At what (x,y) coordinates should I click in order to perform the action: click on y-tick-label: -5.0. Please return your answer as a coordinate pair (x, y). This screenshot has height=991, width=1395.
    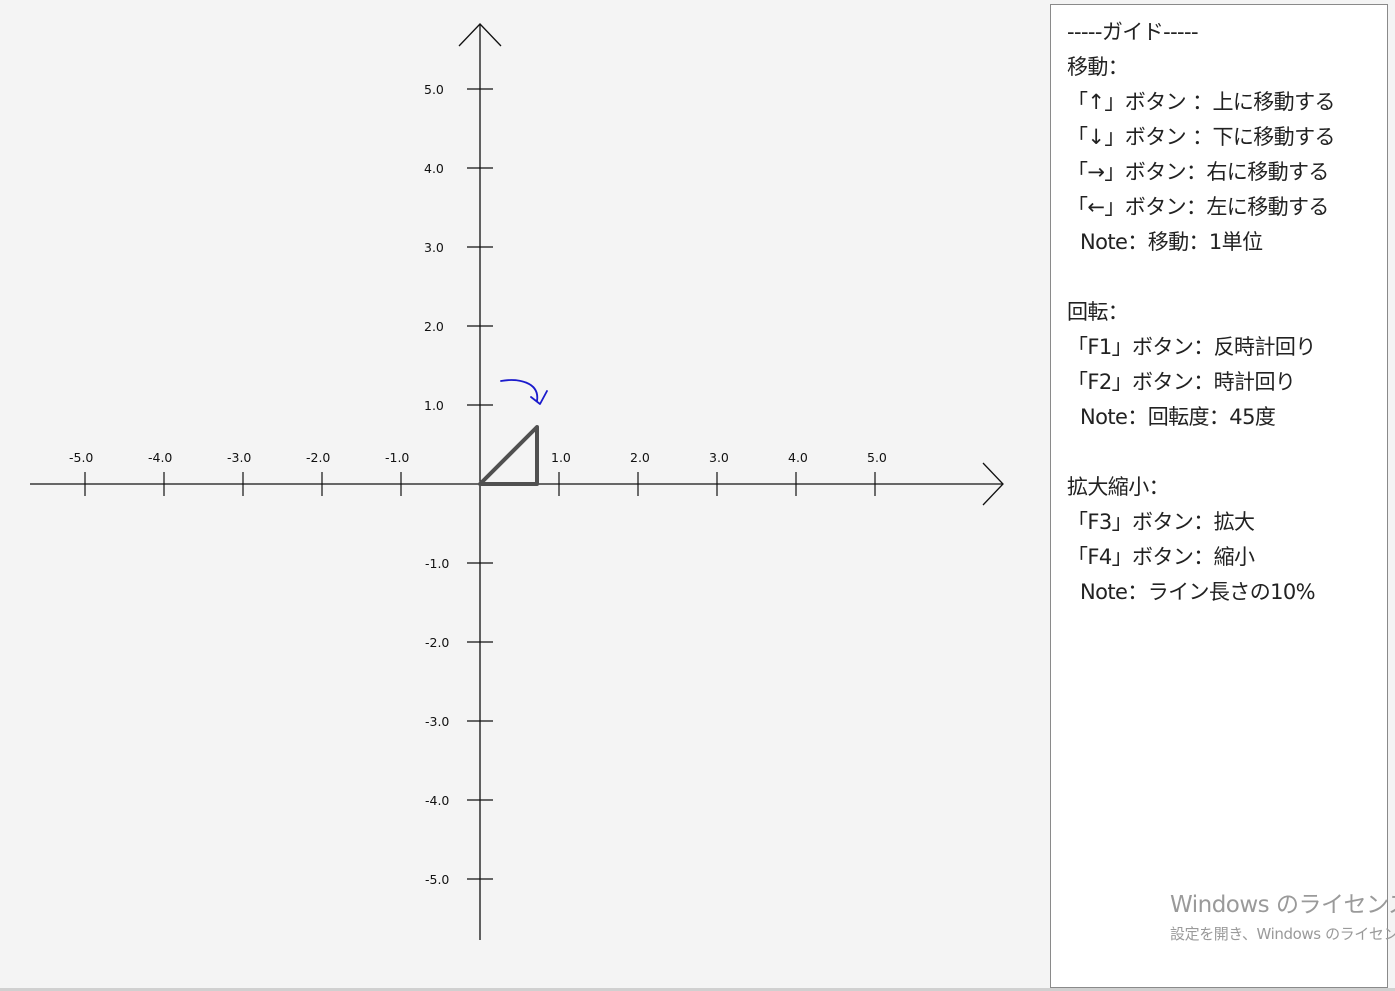
    Looking at the image, I should click on (437, 879).